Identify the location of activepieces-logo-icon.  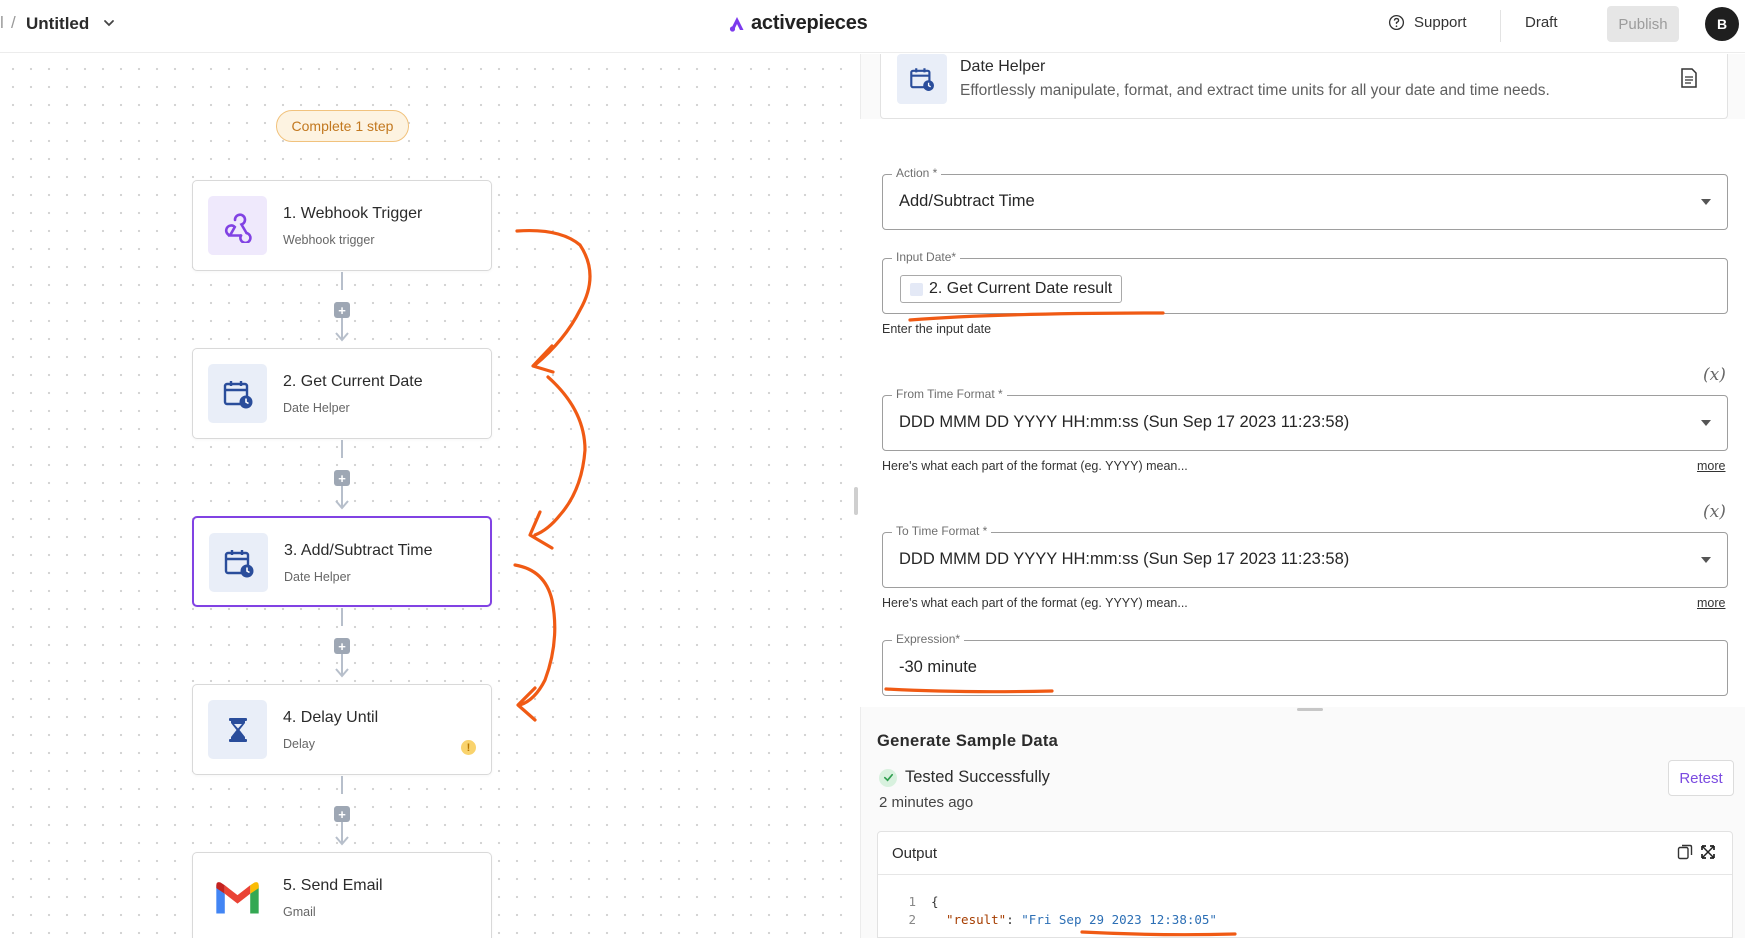
(736, 24).